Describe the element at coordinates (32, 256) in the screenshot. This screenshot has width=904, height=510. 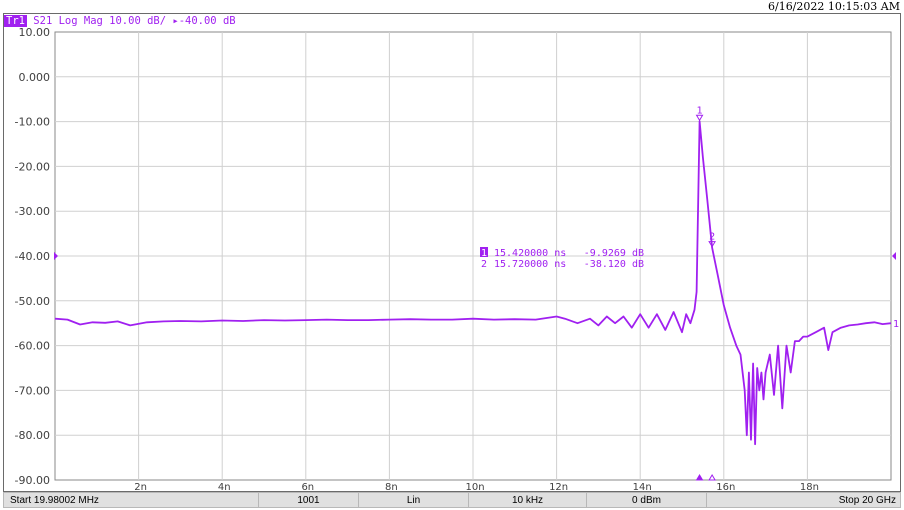
I see `y-tick-label: -40.00` at that location.